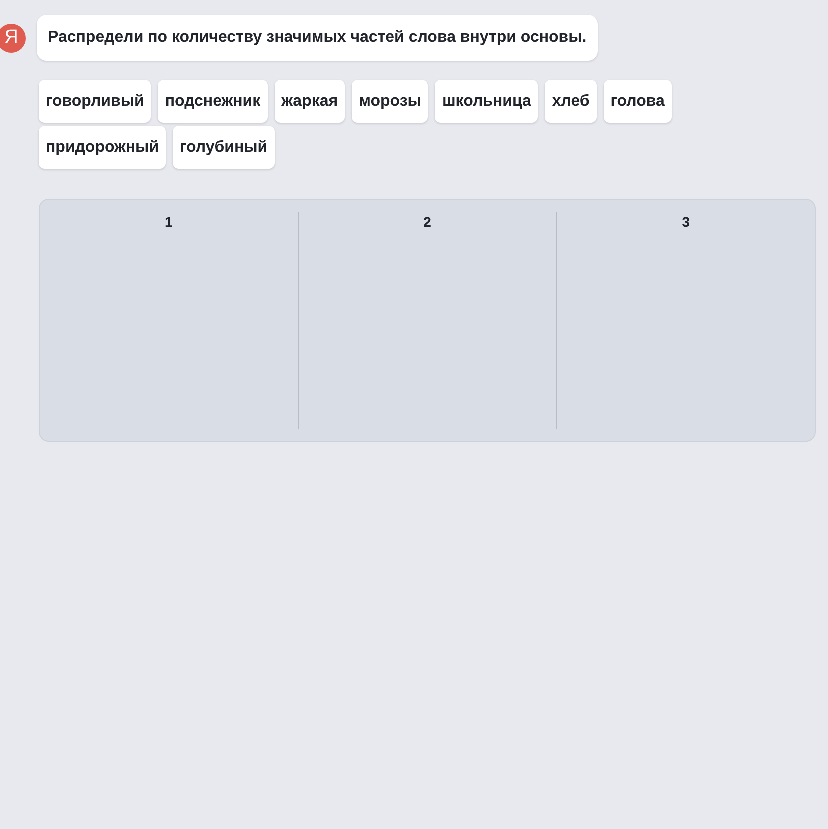 This screenshot has width=828, height=829. What do you see at coordinates (486, 101) in the screenshot?
I see `word-chip: школьница` at bounding box center [486, 101].